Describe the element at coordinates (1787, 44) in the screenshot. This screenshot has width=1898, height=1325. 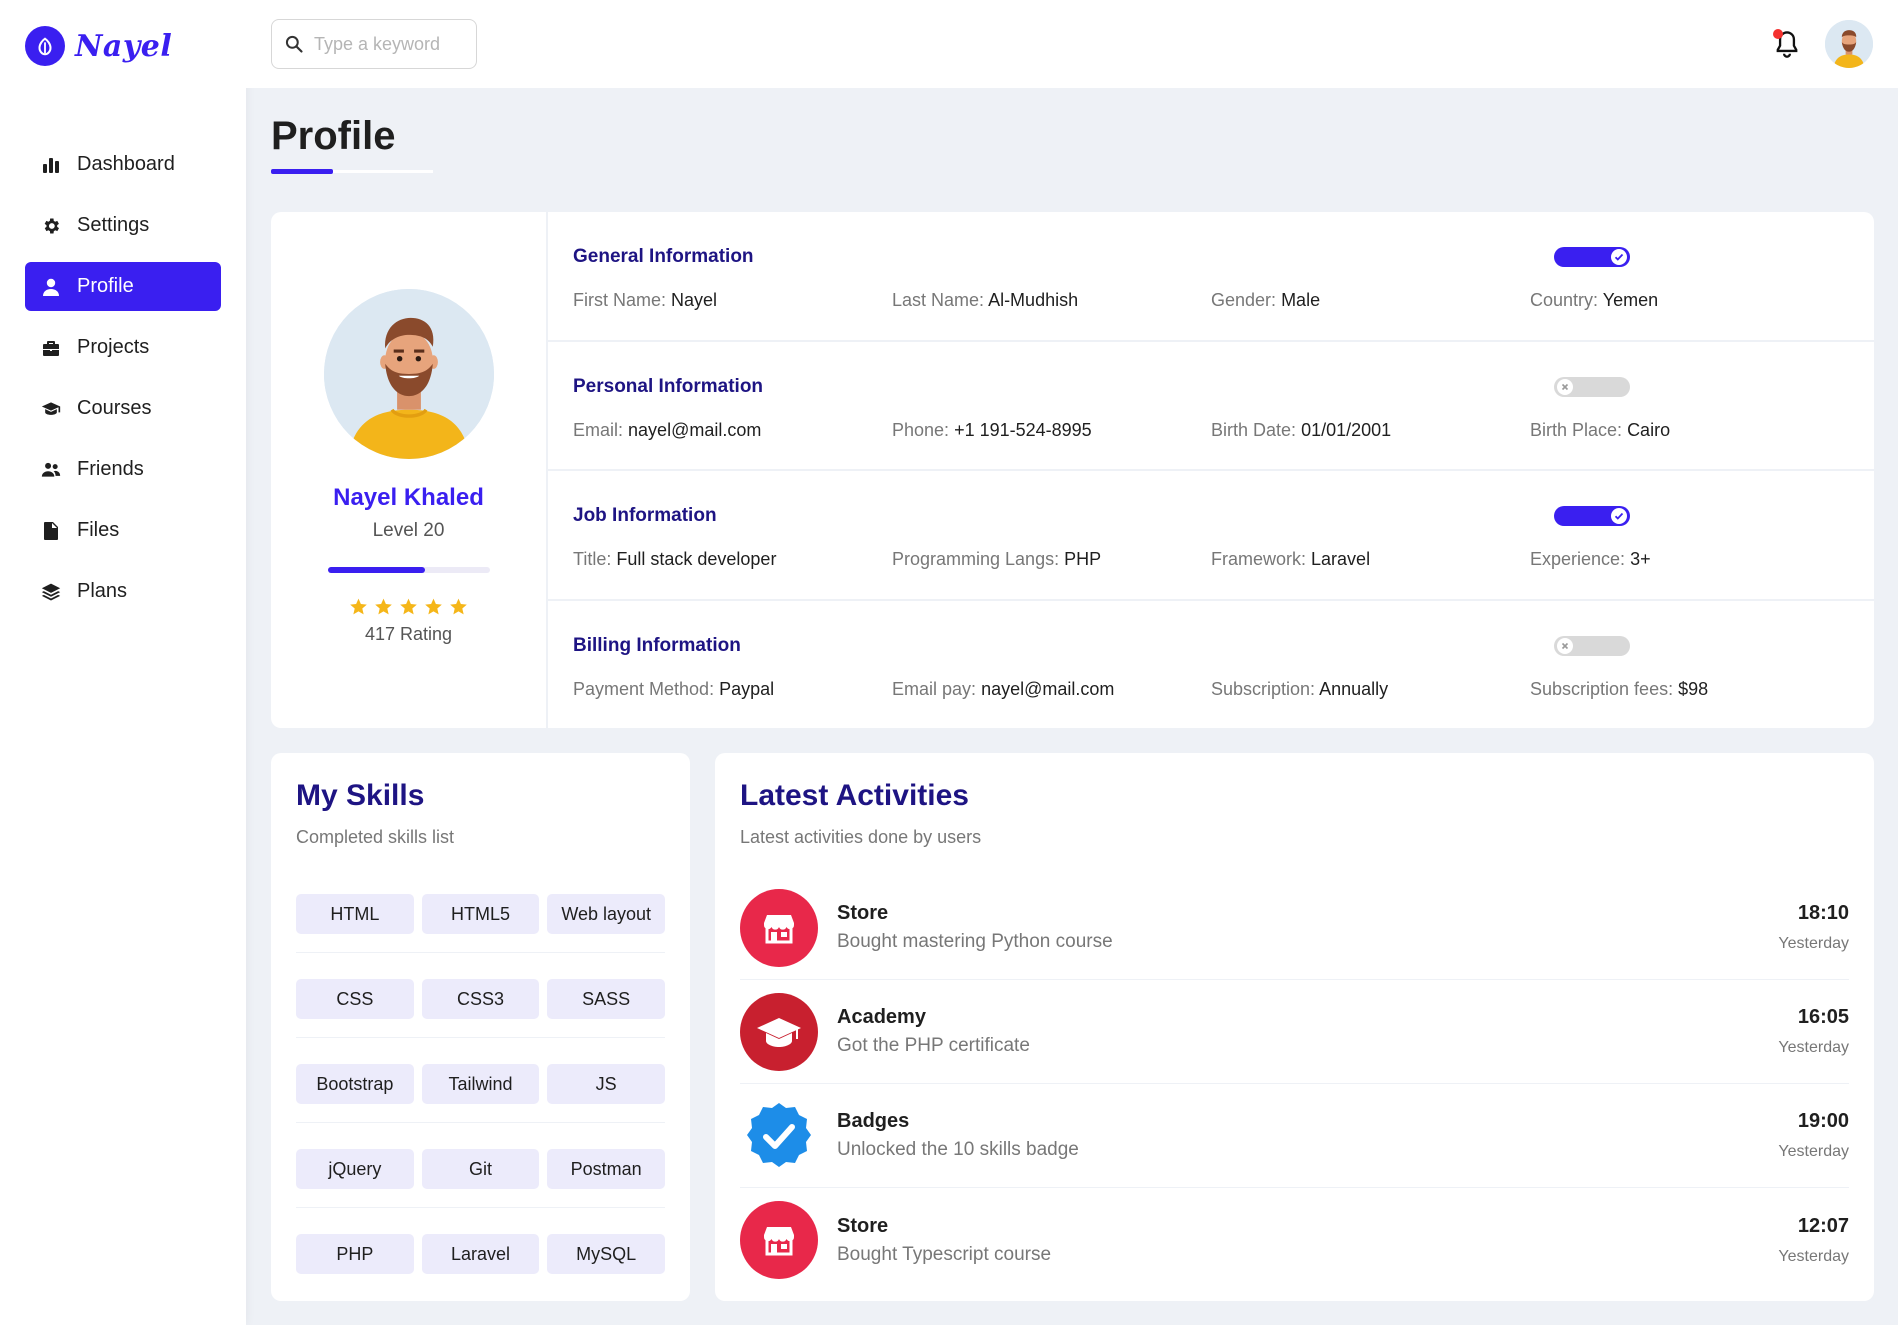
I see `notifications-button` at that location.